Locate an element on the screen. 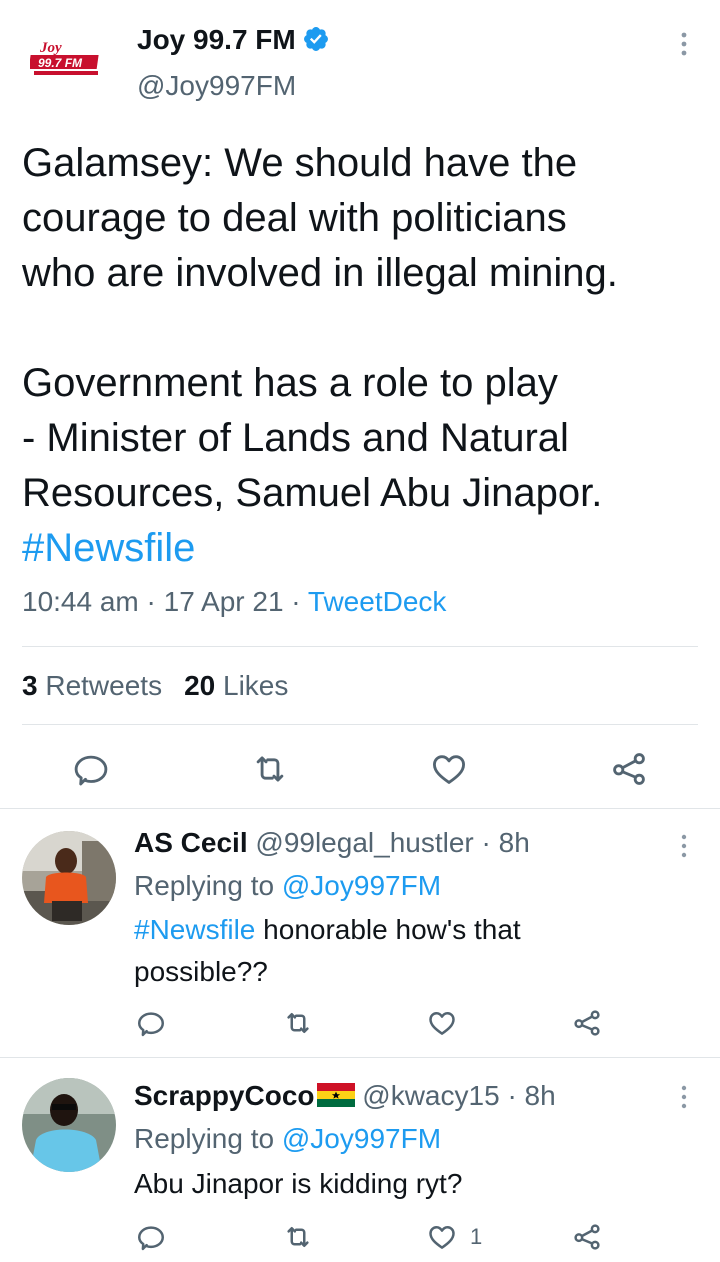 The width and height of the screenshot is (720, 1262). tweet-line: who are involved in illegal mining. is located at coordinates (320, 273).